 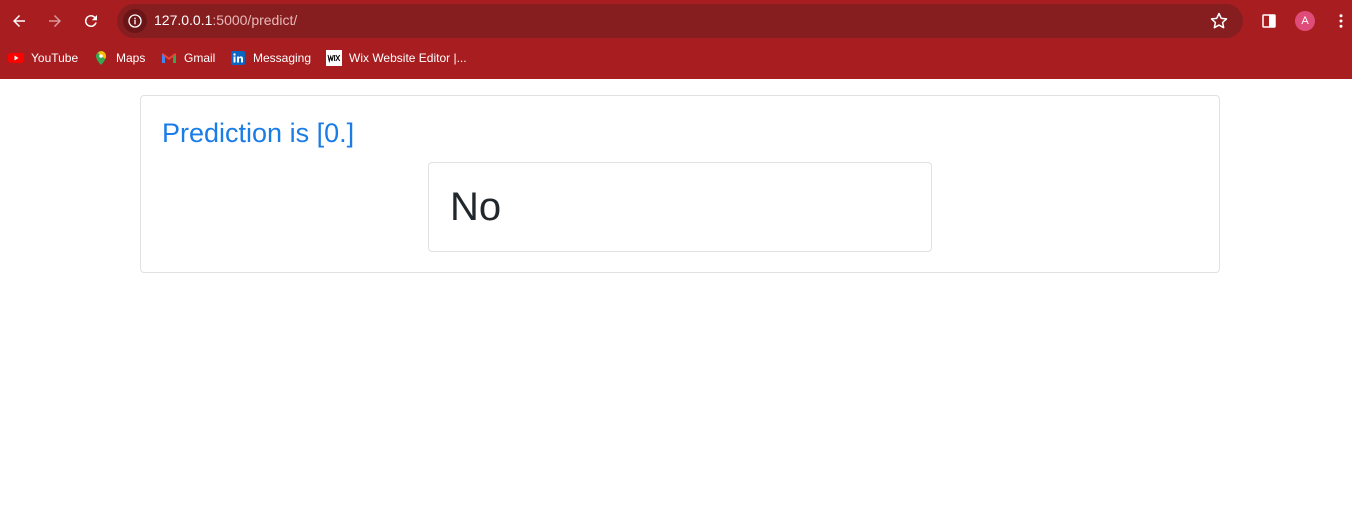 What do you see at coordinates (183, 20) in the screenshot?
I see `url-host: 127.0.0.1` at bounding box center [183, 20].